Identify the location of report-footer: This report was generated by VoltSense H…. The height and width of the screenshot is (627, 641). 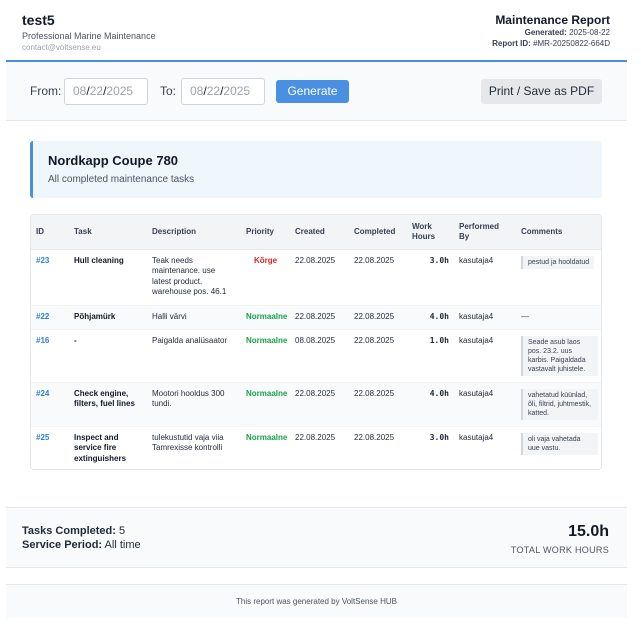
(316, 601).